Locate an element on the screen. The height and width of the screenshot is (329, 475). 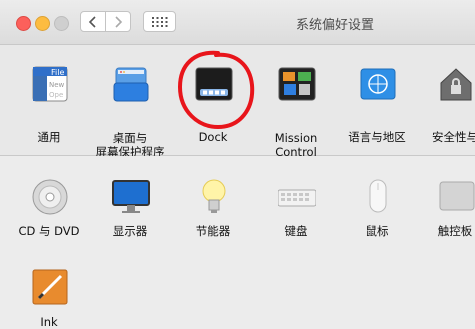
pref-dock-label: Dock is located at coordinates (213, 137).